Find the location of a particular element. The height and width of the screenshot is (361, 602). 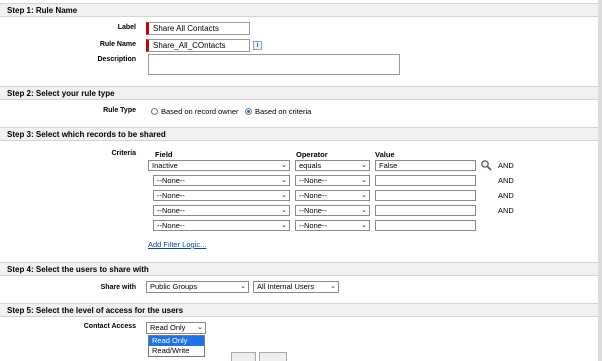

col-field-header: Field is located at coordinates (164, 154).